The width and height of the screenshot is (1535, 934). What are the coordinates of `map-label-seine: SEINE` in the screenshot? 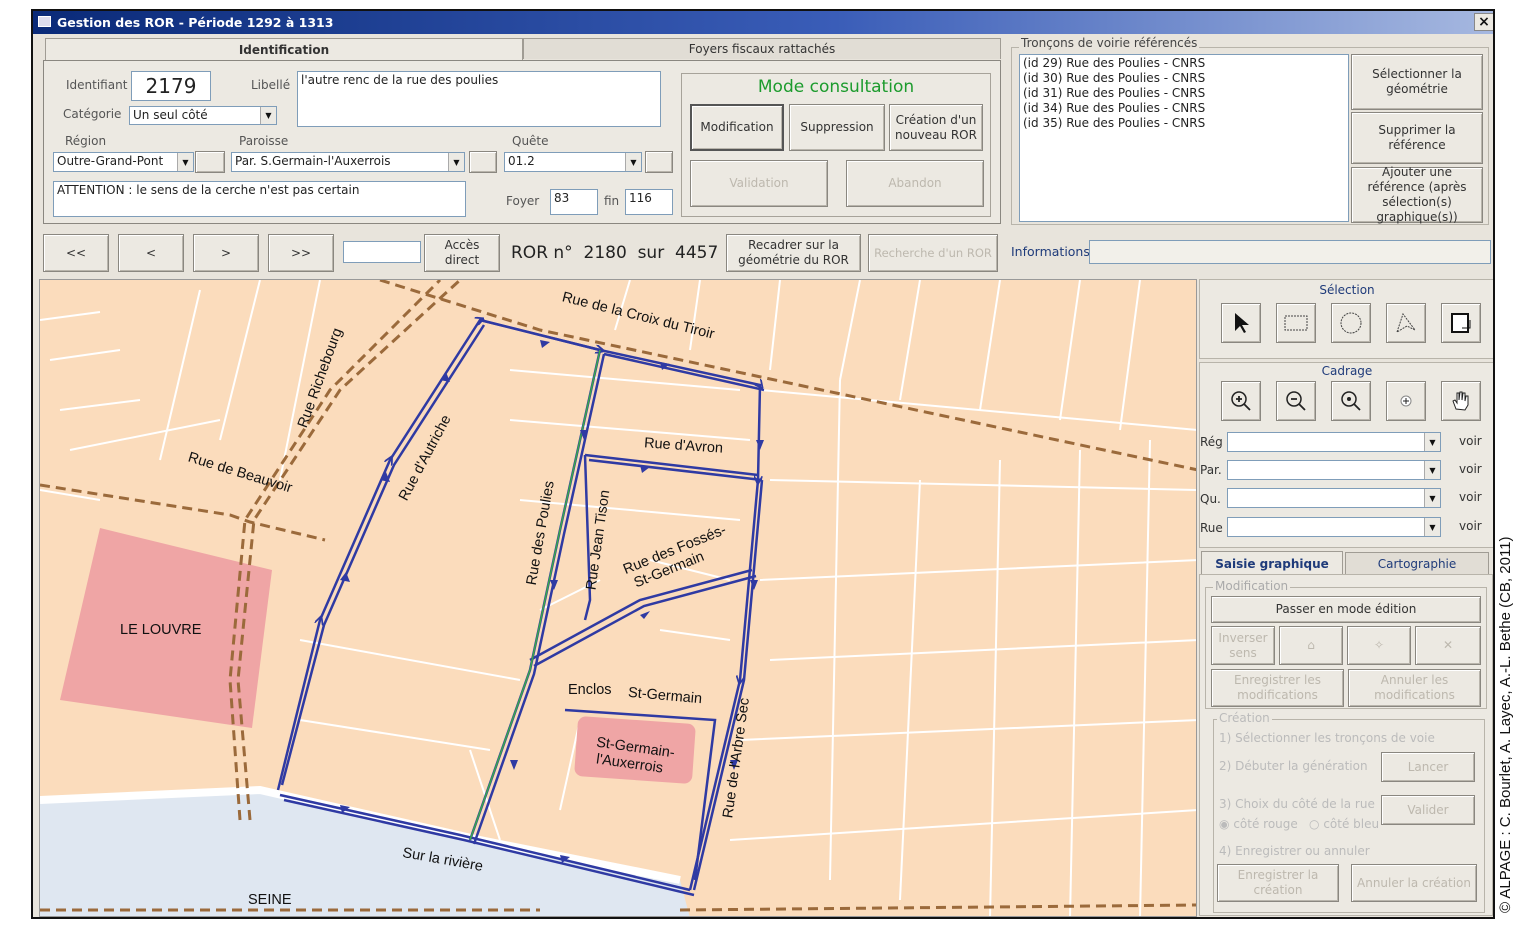 It's located at (270, 900).